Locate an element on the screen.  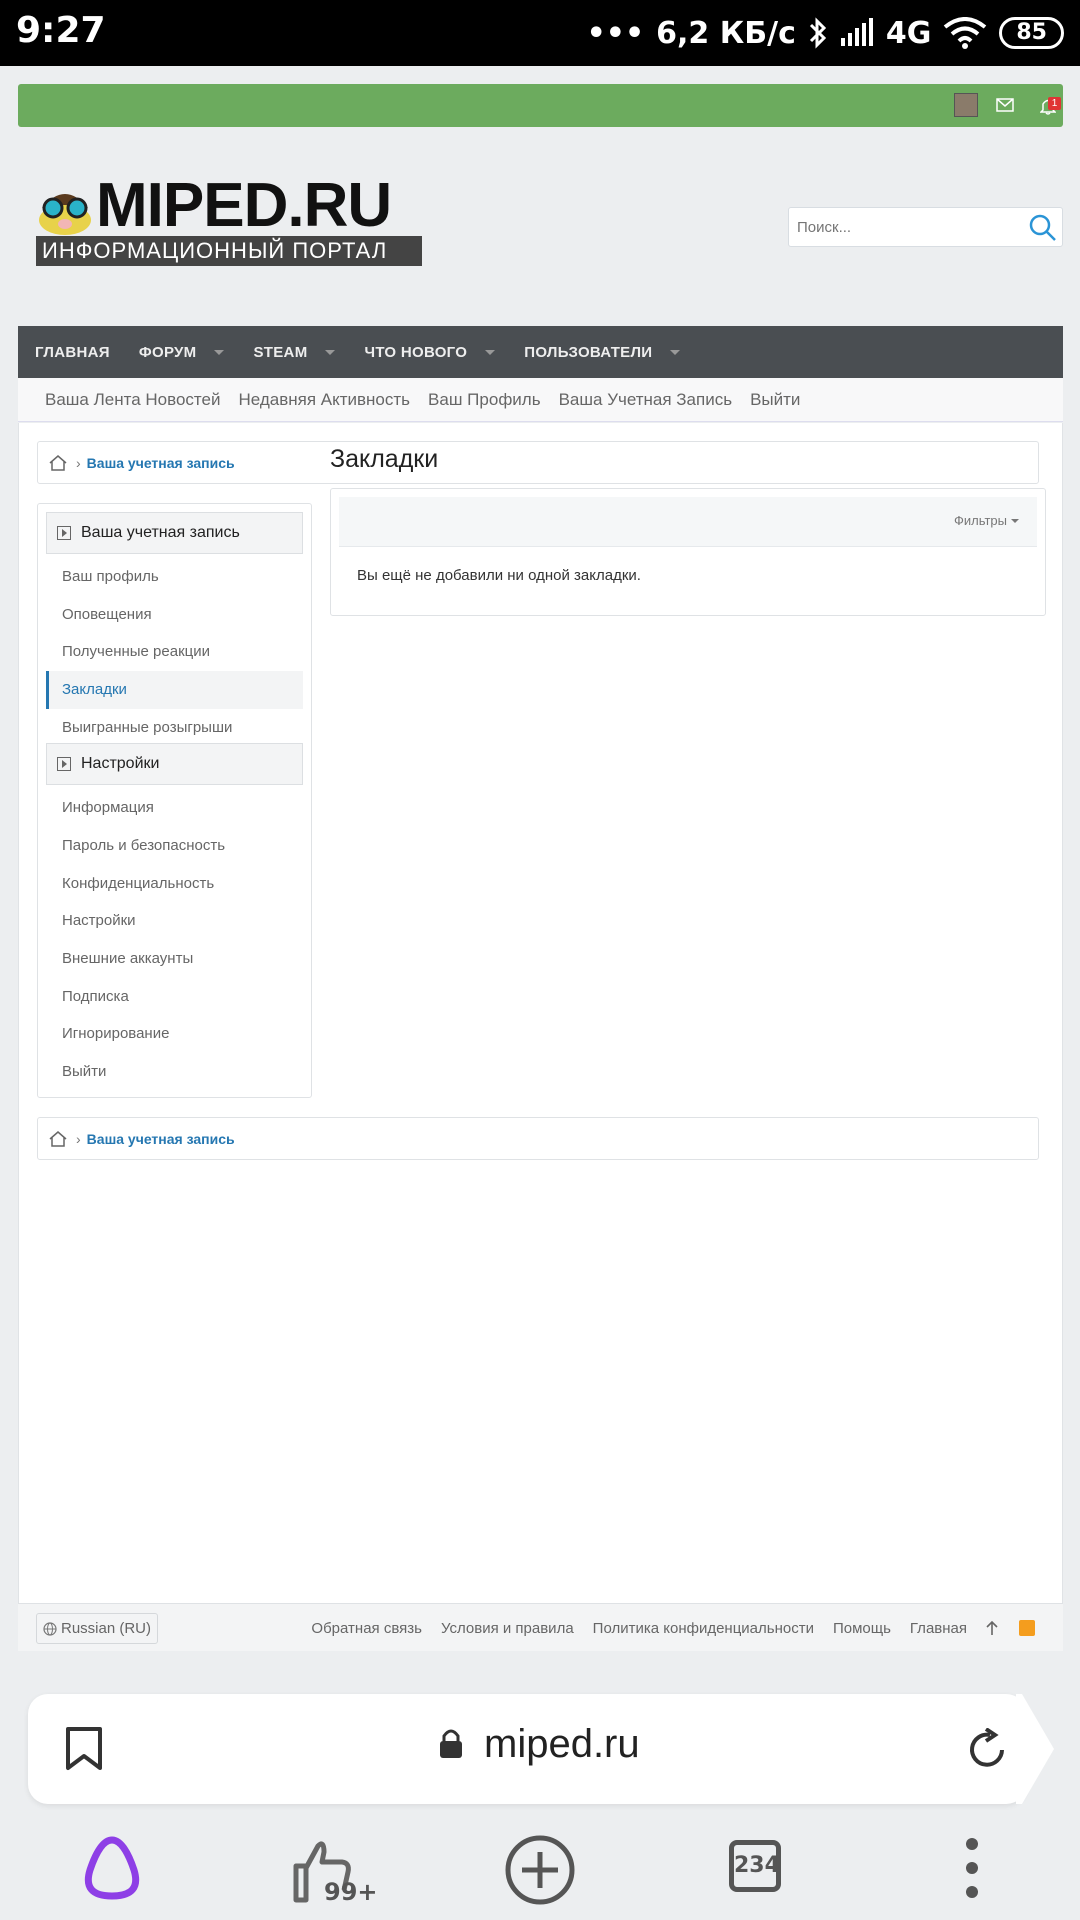
filters-button: Фильтры is located at coordinates (986, 520).